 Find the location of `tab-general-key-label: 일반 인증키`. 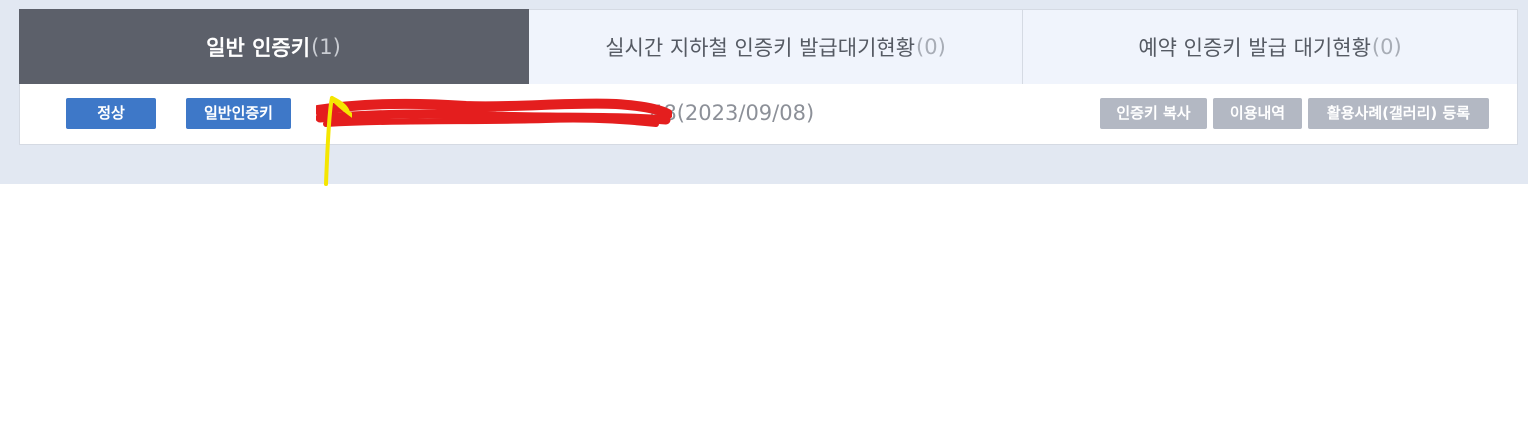

tab-general-key-label: 일반 인증키 is located at coordinates (258, 48).